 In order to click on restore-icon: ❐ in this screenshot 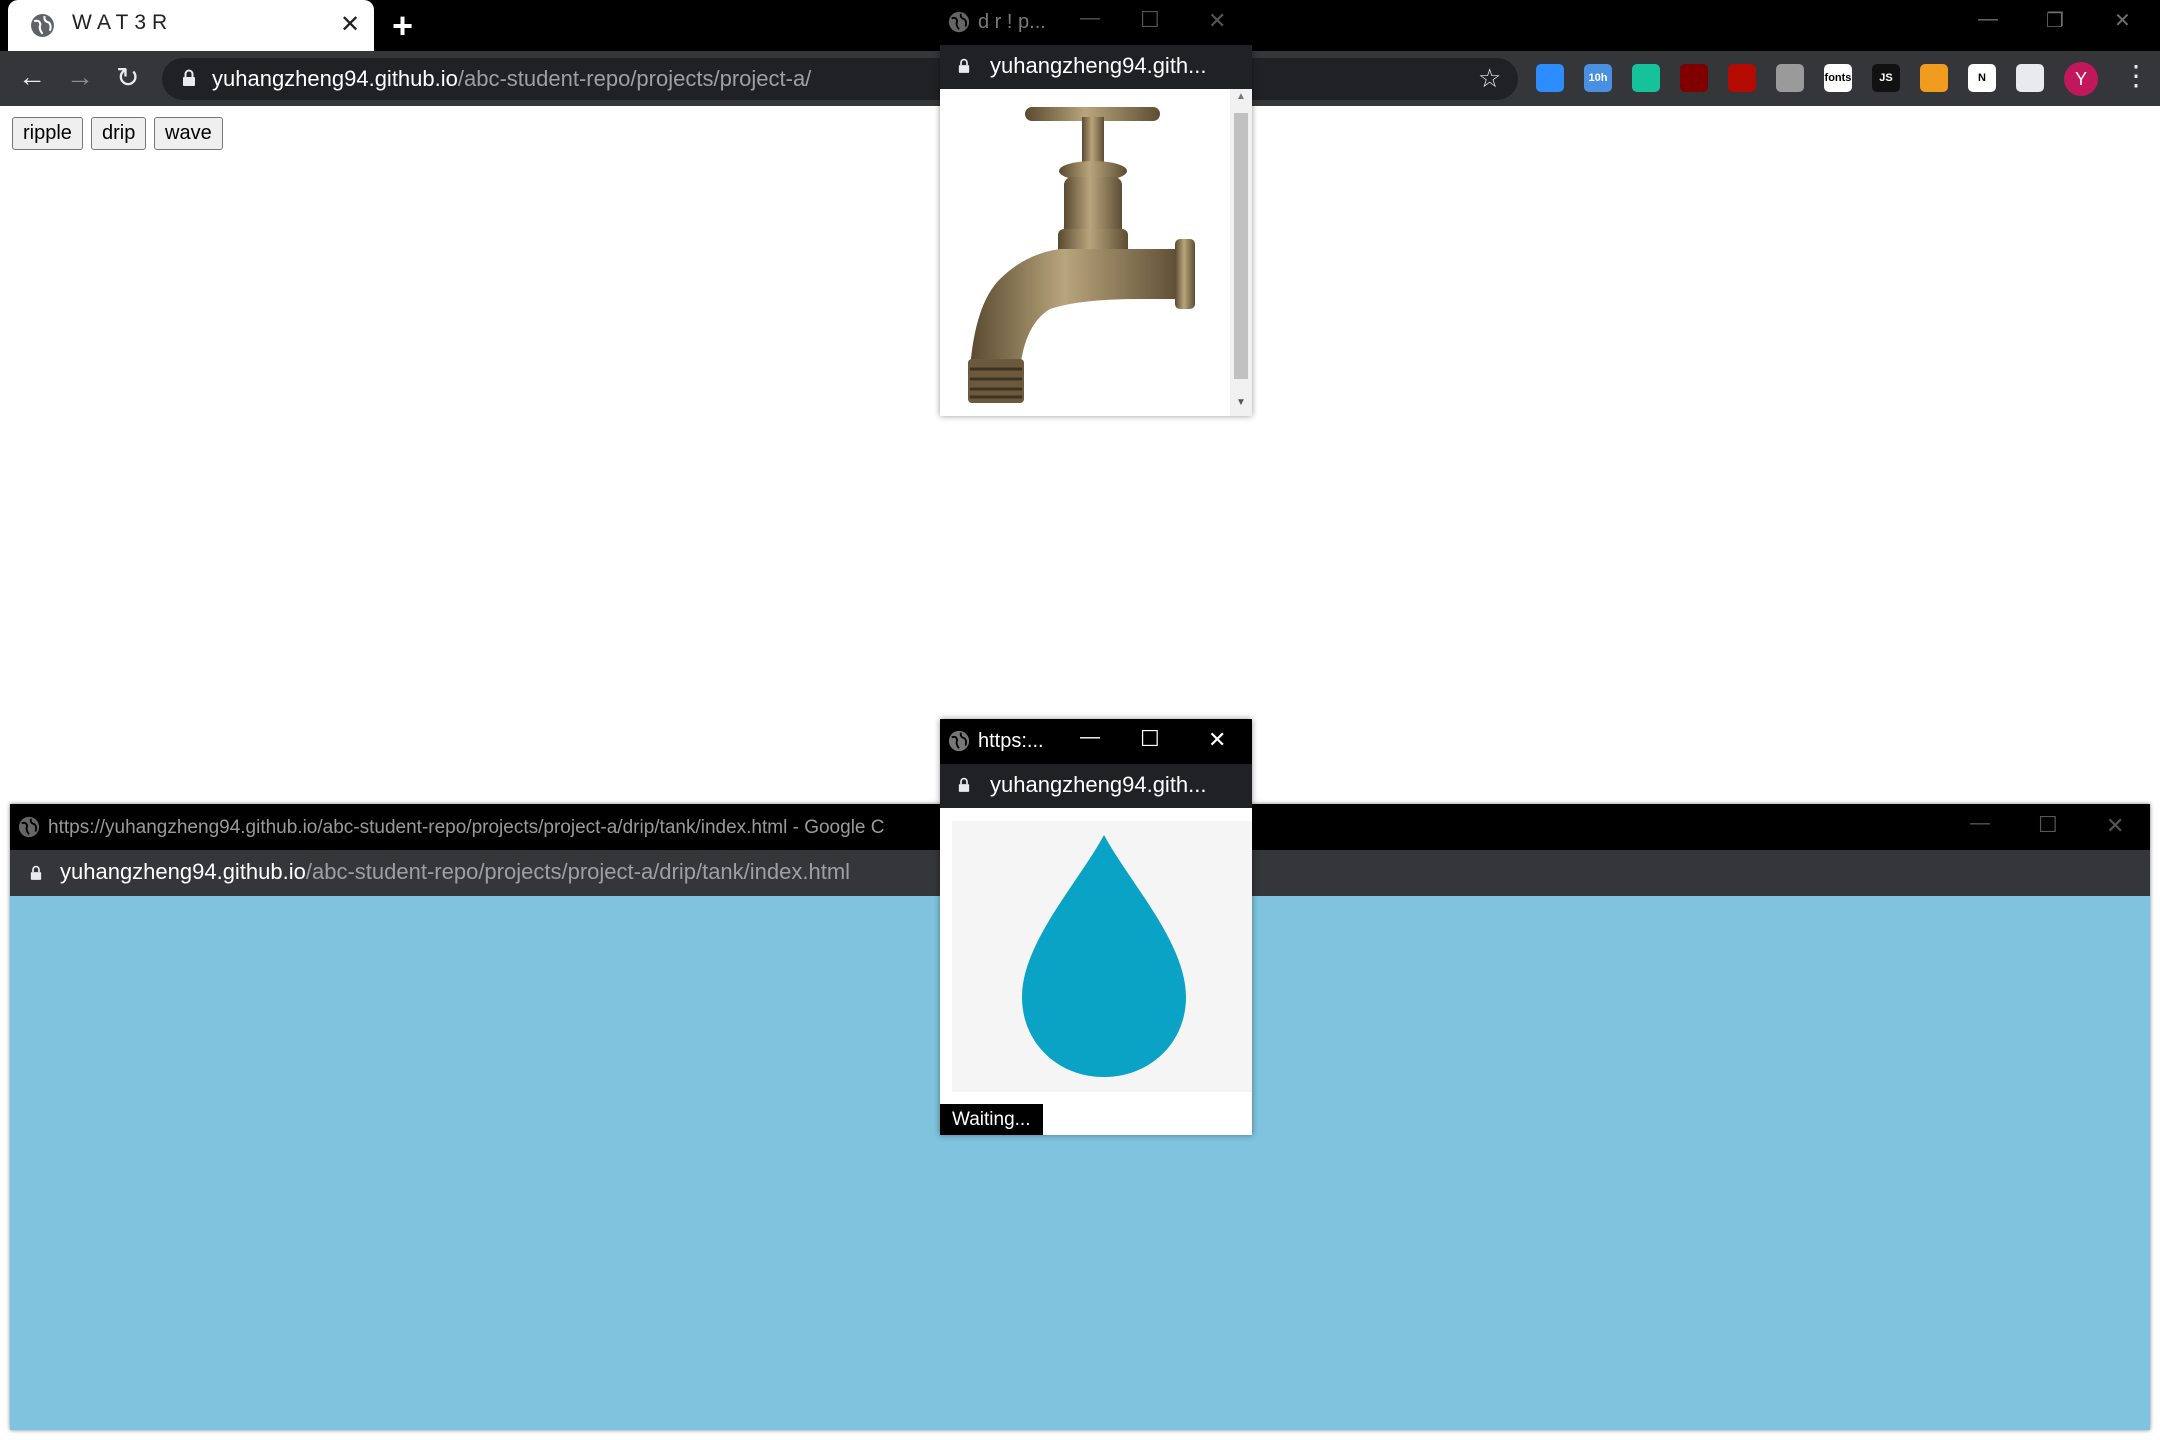, I will do `click(2055, 20)`.